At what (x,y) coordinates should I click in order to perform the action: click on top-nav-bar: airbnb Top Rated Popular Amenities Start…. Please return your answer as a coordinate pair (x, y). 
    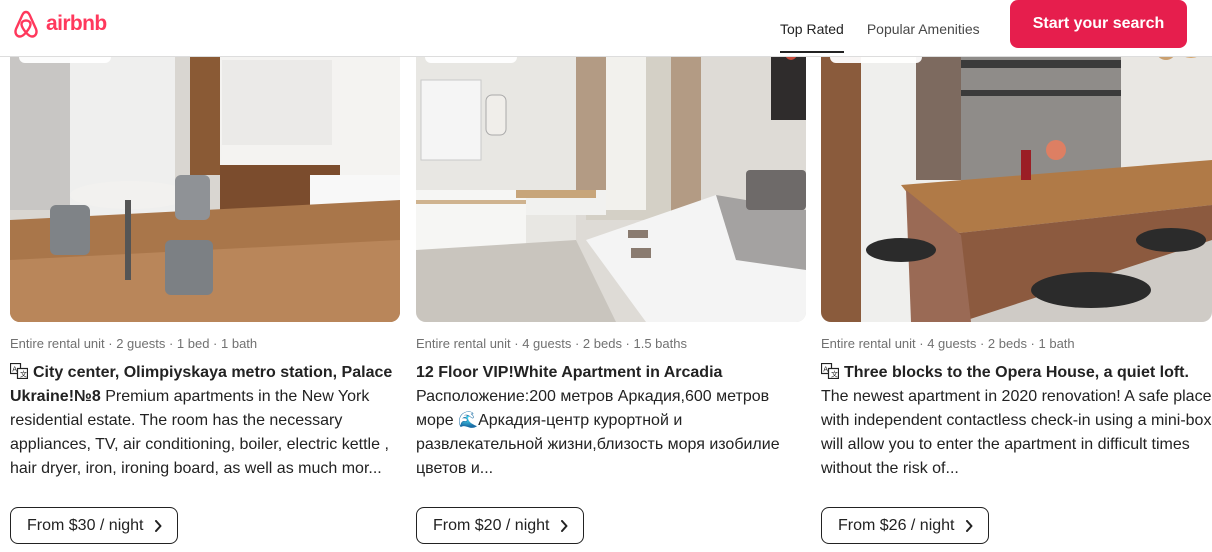
    Looking at the image, I should click on (606, 28).